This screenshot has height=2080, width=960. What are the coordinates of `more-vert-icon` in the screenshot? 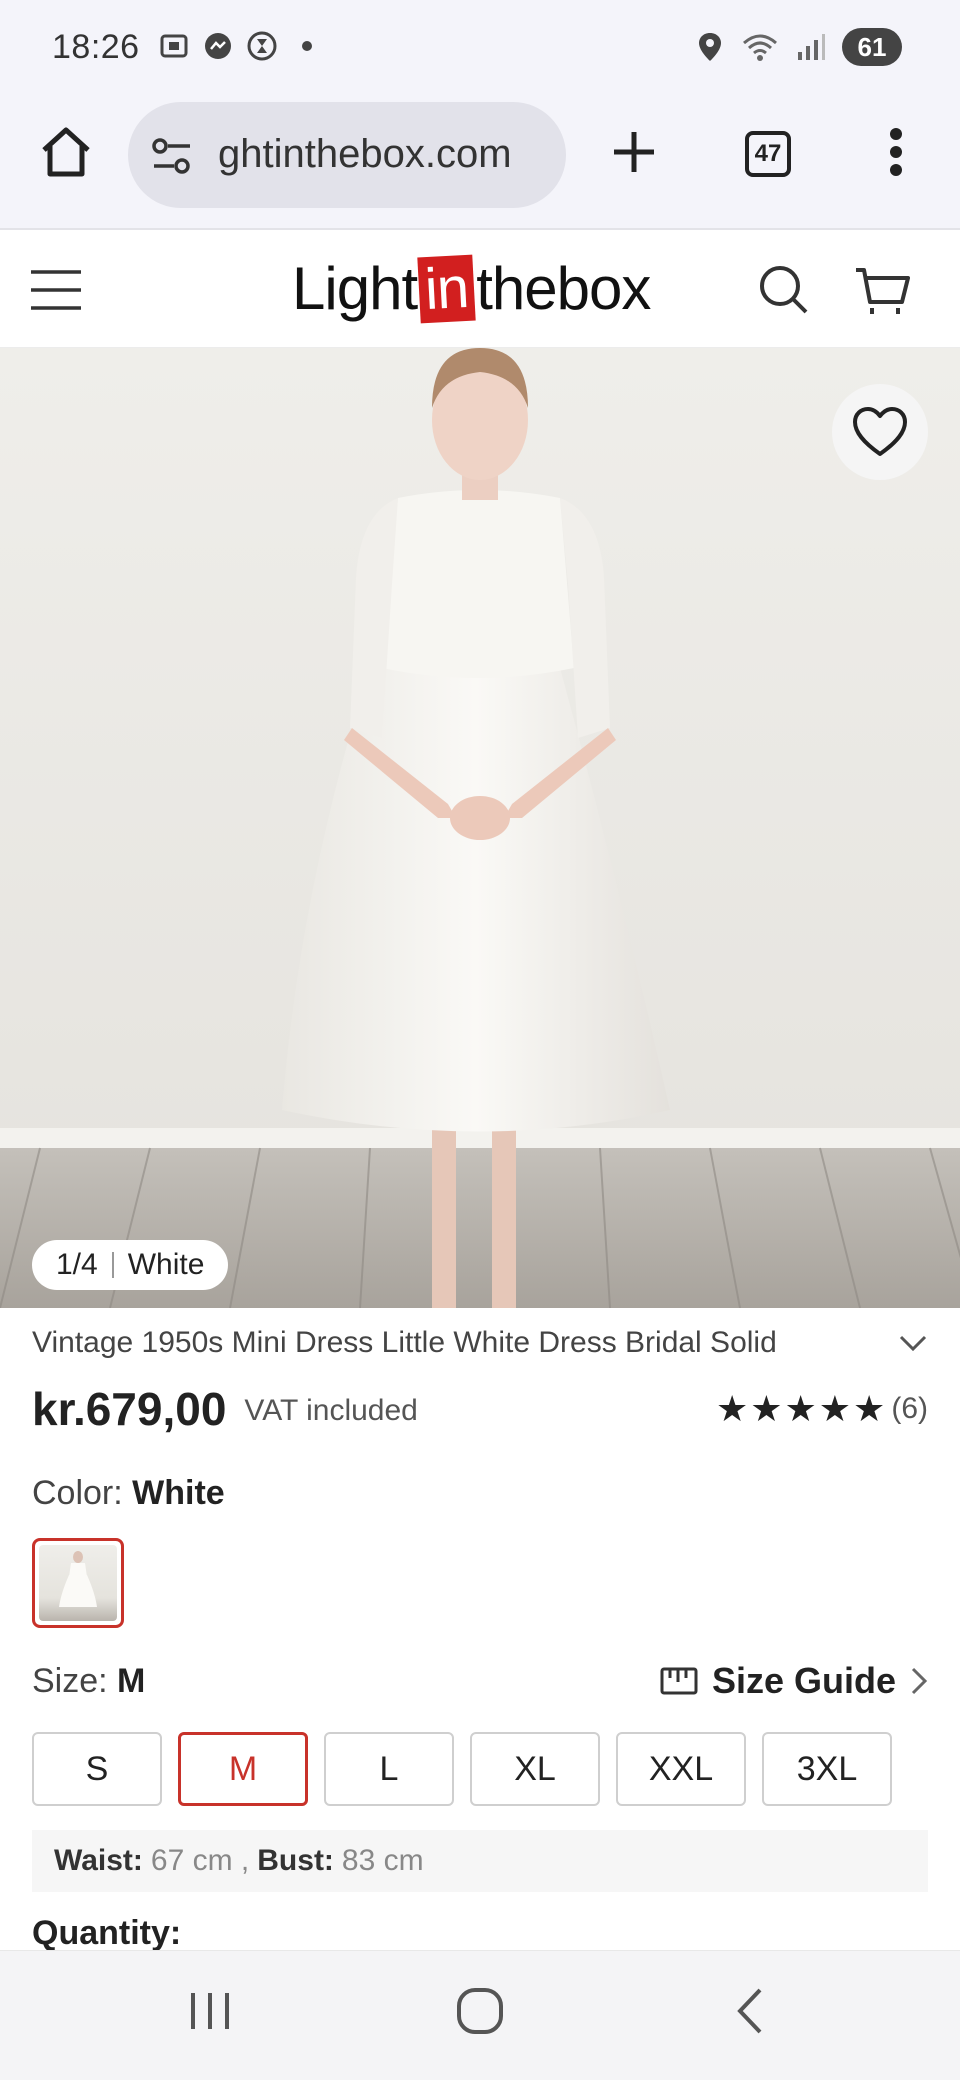 It's located at (896, 152).